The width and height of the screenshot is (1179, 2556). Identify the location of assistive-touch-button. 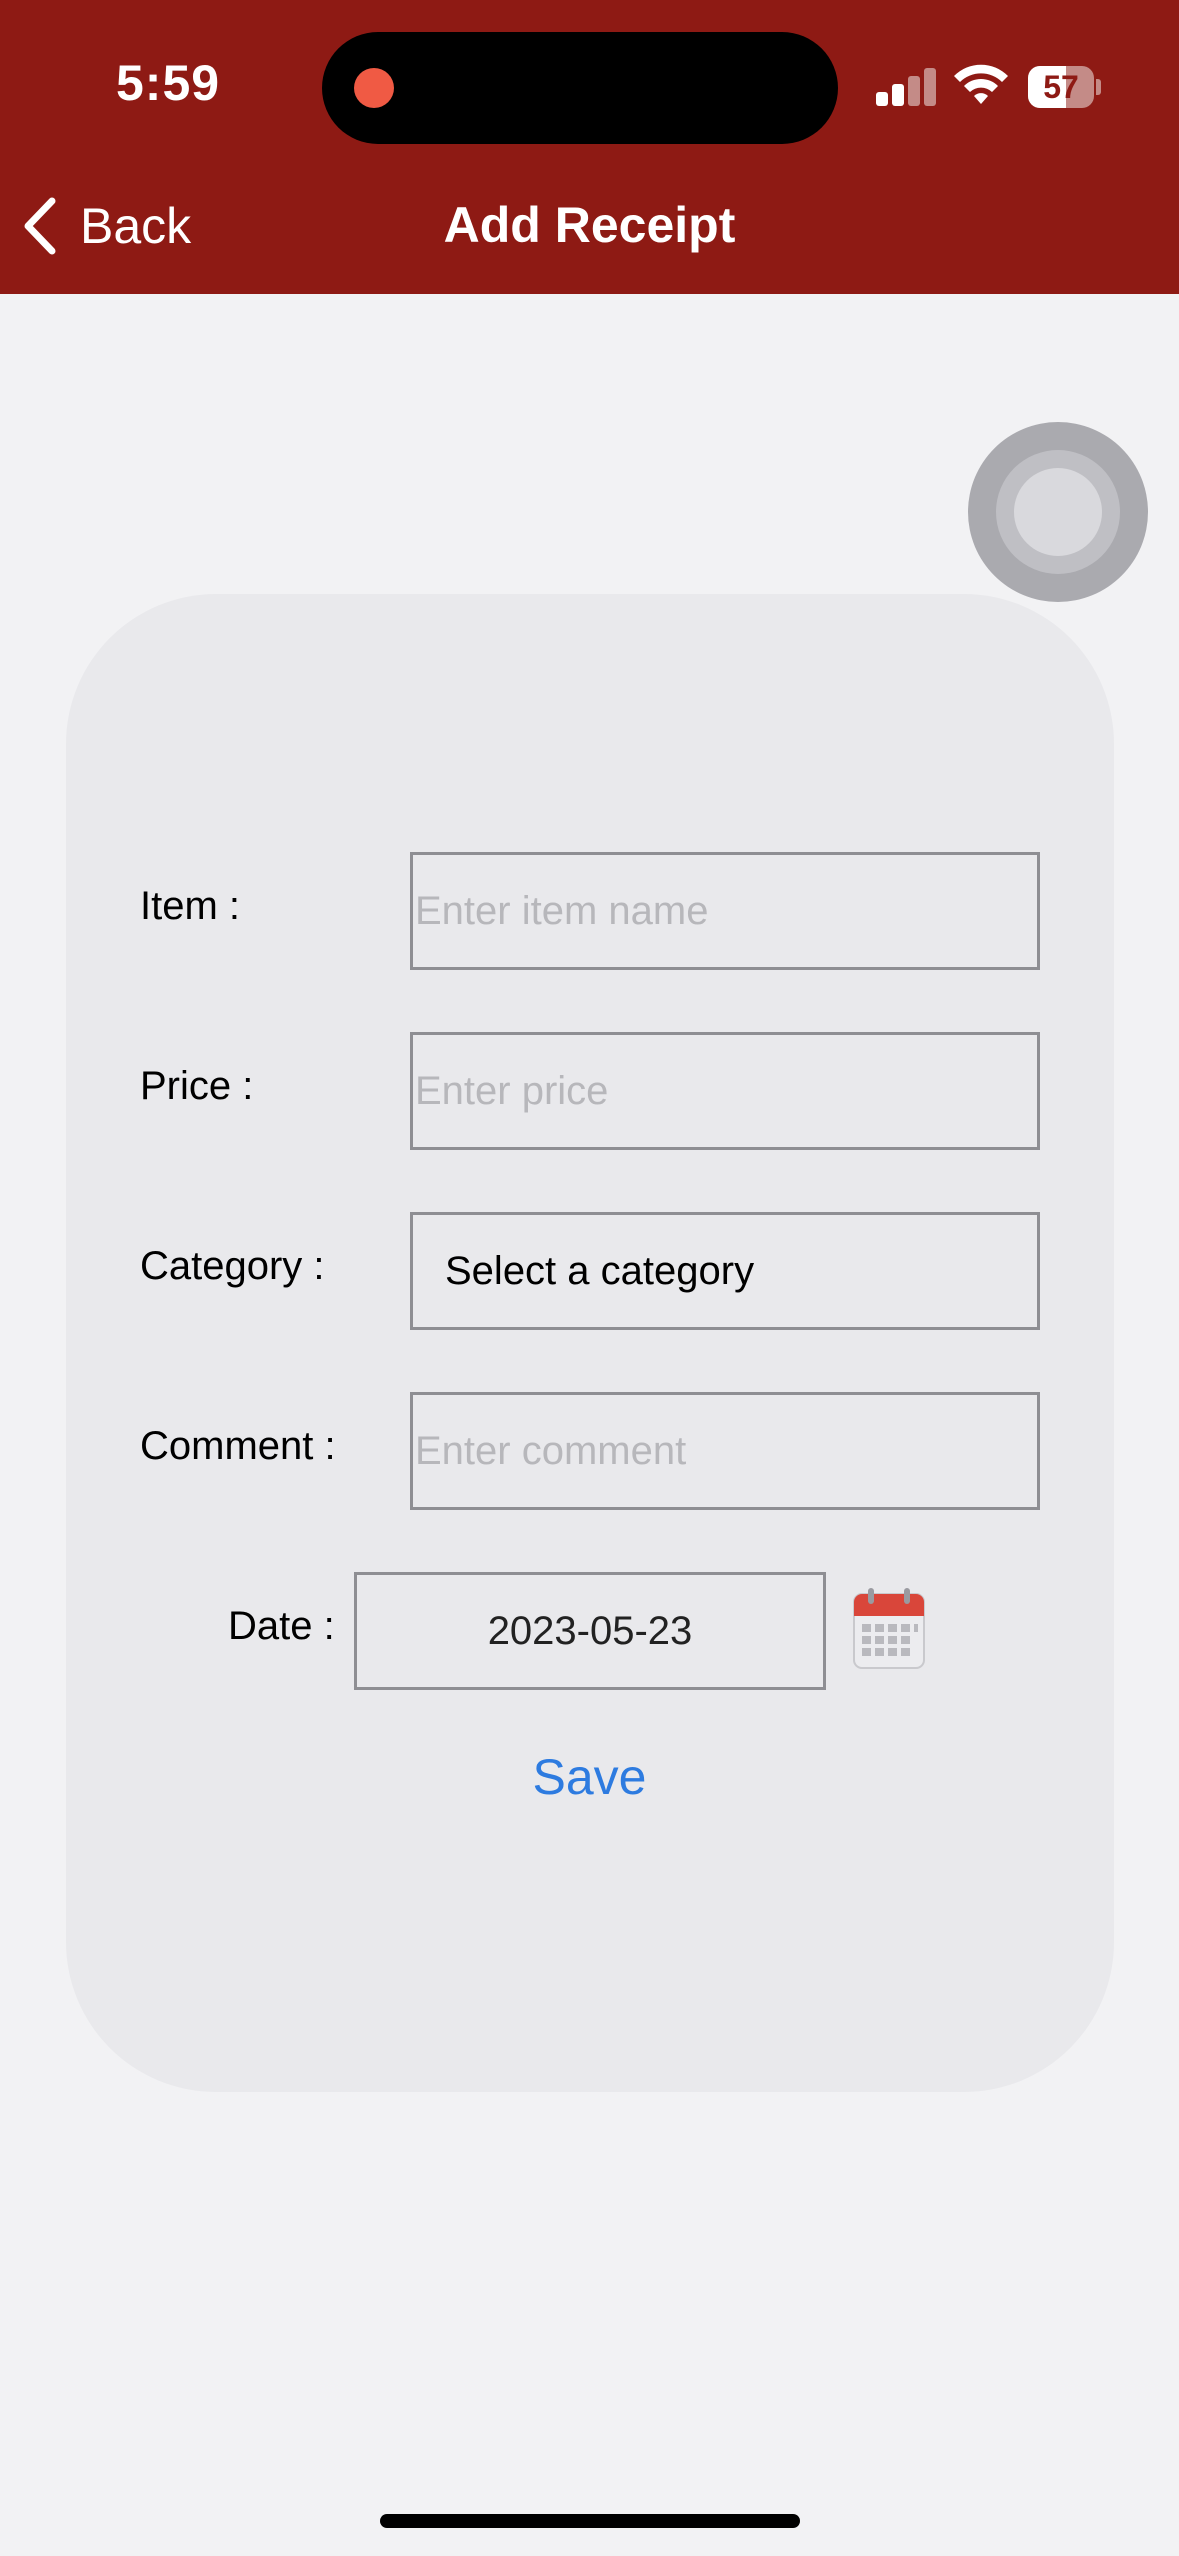
(1058, 512).